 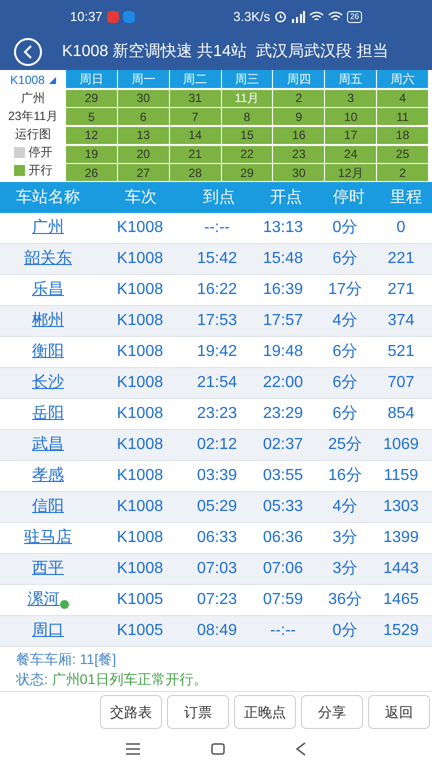 I want to click on table-cell-text: 13:13, so click(x=283, y=228).